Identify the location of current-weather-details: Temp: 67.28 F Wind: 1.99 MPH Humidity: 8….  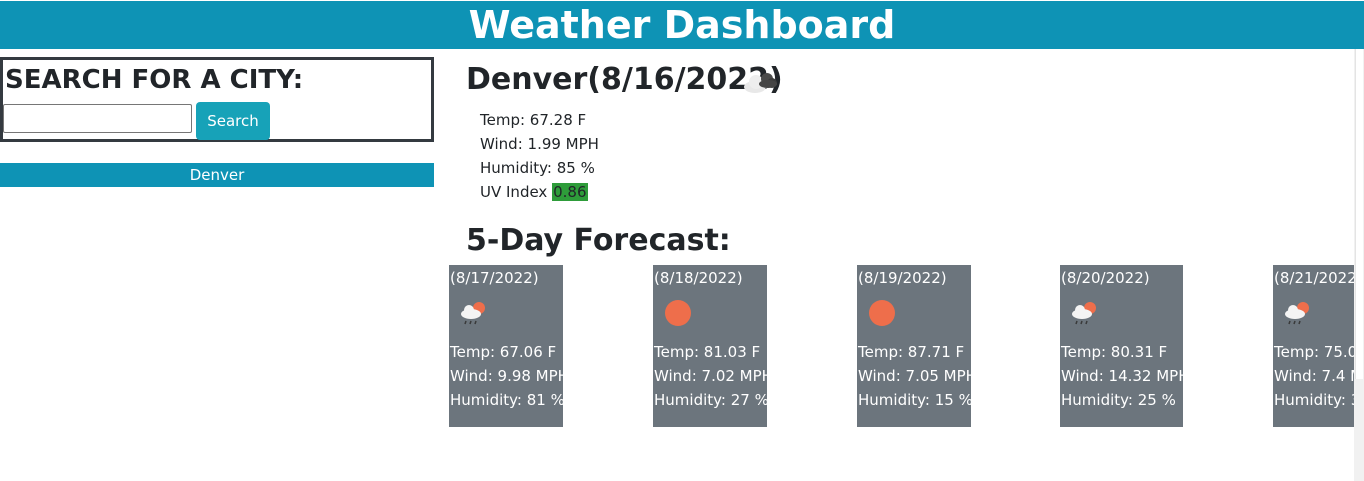
(539, 156).